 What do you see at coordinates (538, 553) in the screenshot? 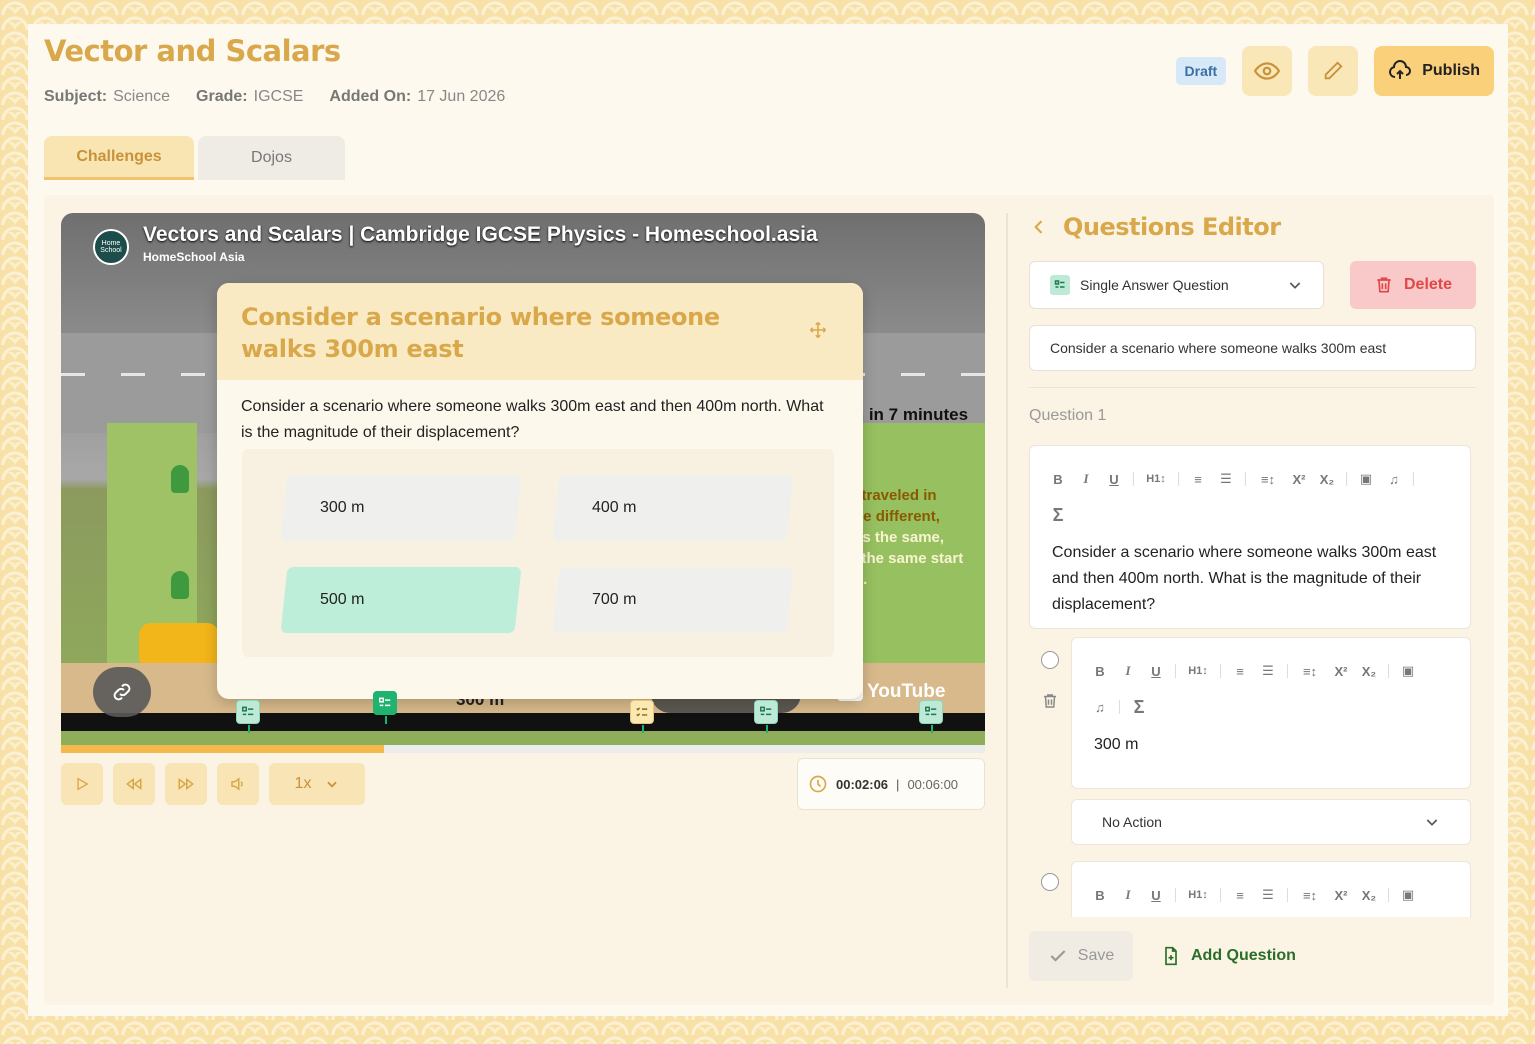
I see `answer-grid: 300 m 400 m 500 m 700 m` at bounding box center [538, 553].